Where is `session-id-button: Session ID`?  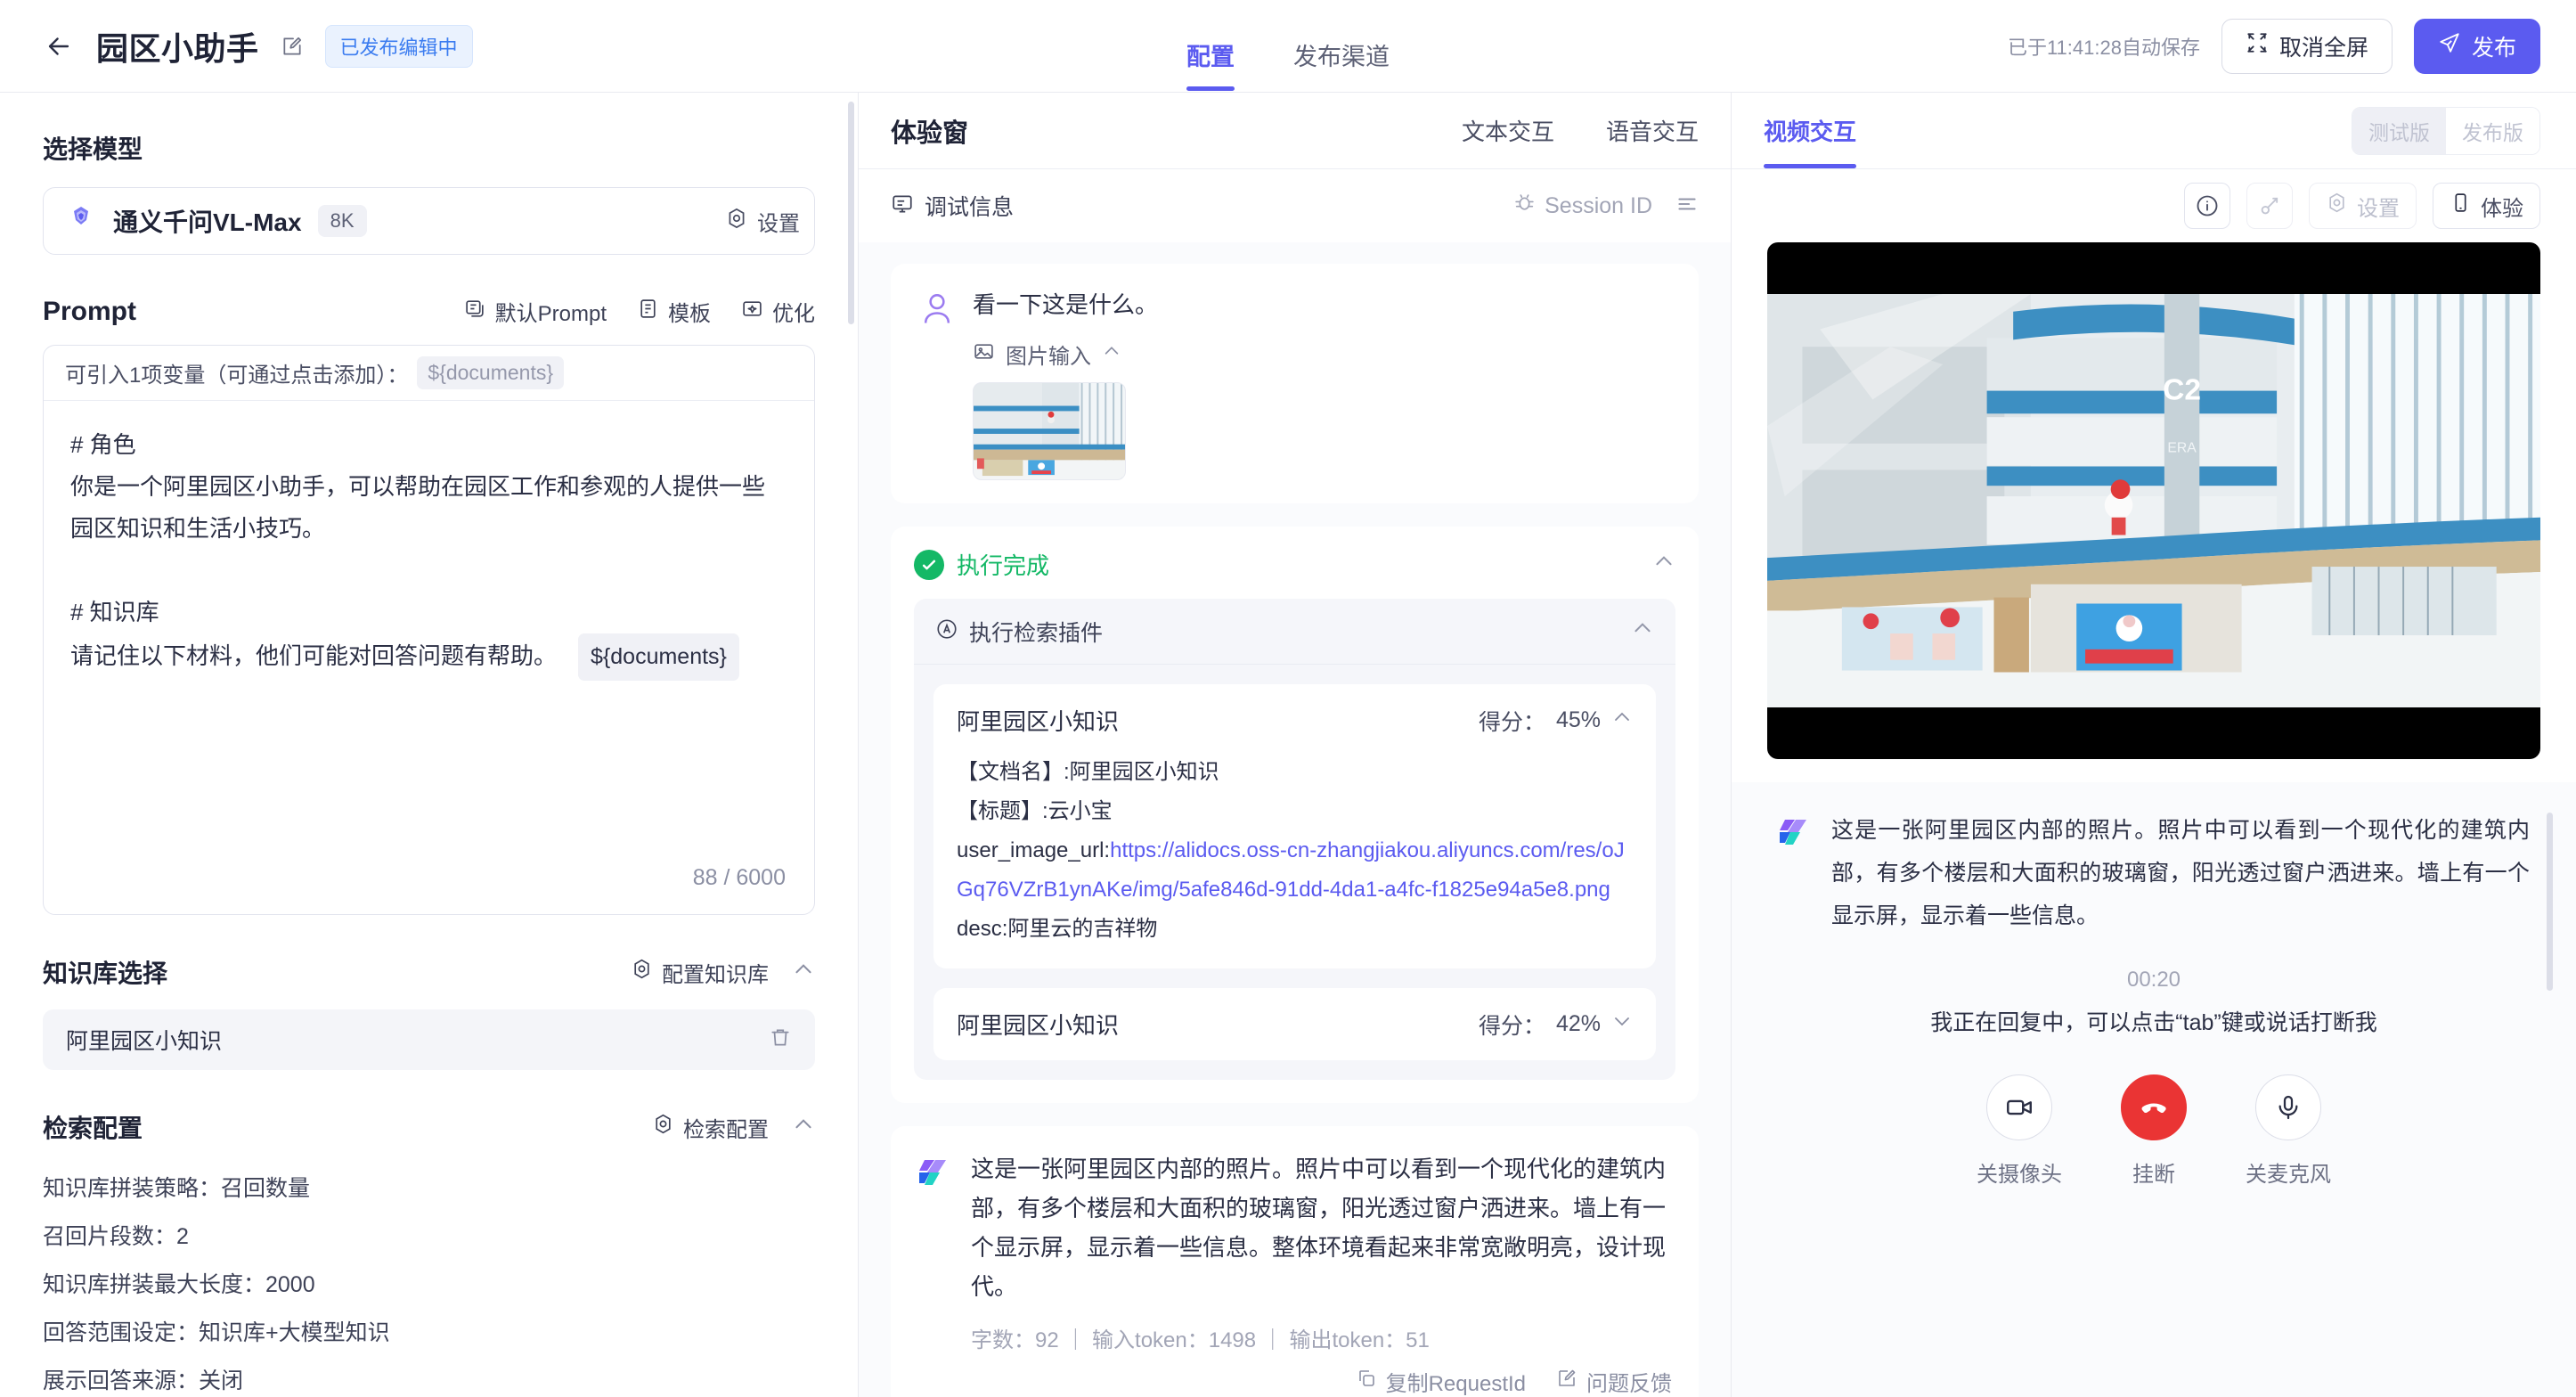 session-id-button: Session ID is located at coordinates (1583, 206).